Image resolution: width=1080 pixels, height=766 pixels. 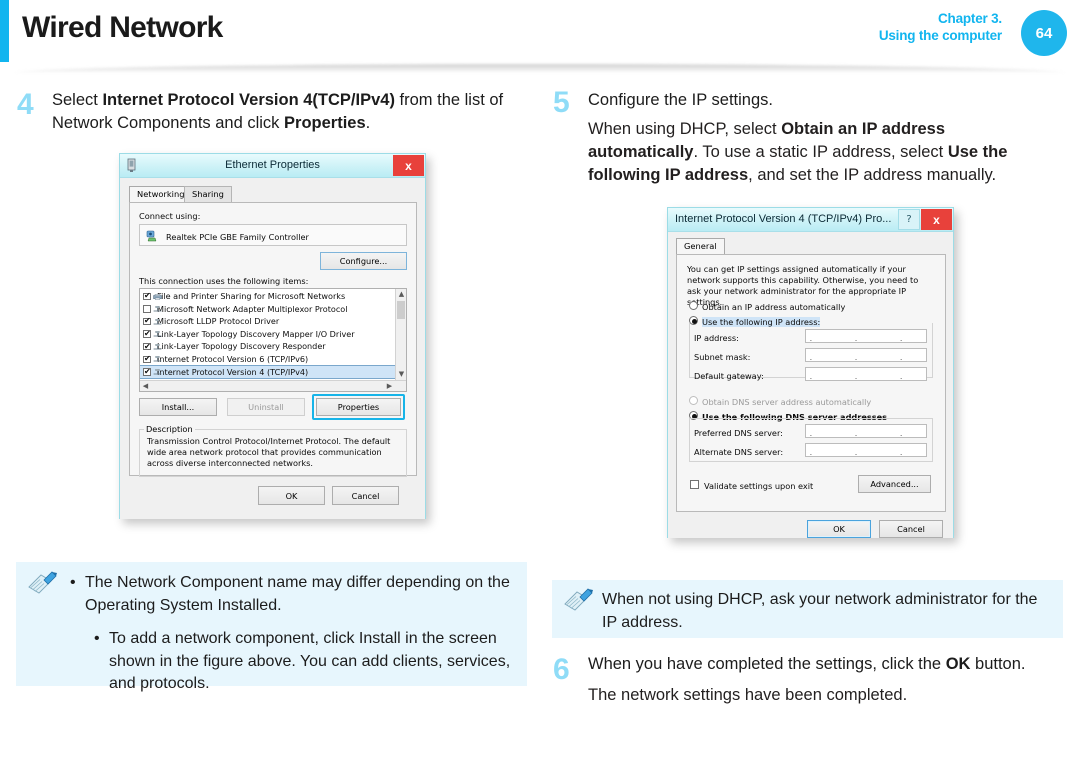 What do you see at coordinates (998, 664) in the screenshot?
I see `step-6-post: button.` at bounding box center [998, 664].